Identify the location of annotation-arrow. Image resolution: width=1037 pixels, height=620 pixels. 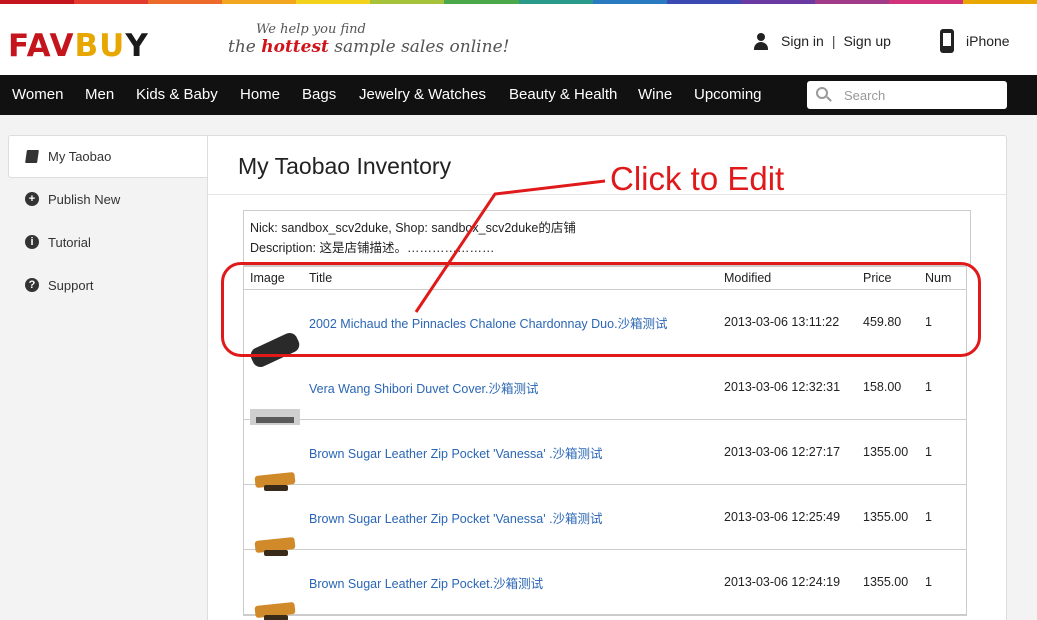
(510, 246).